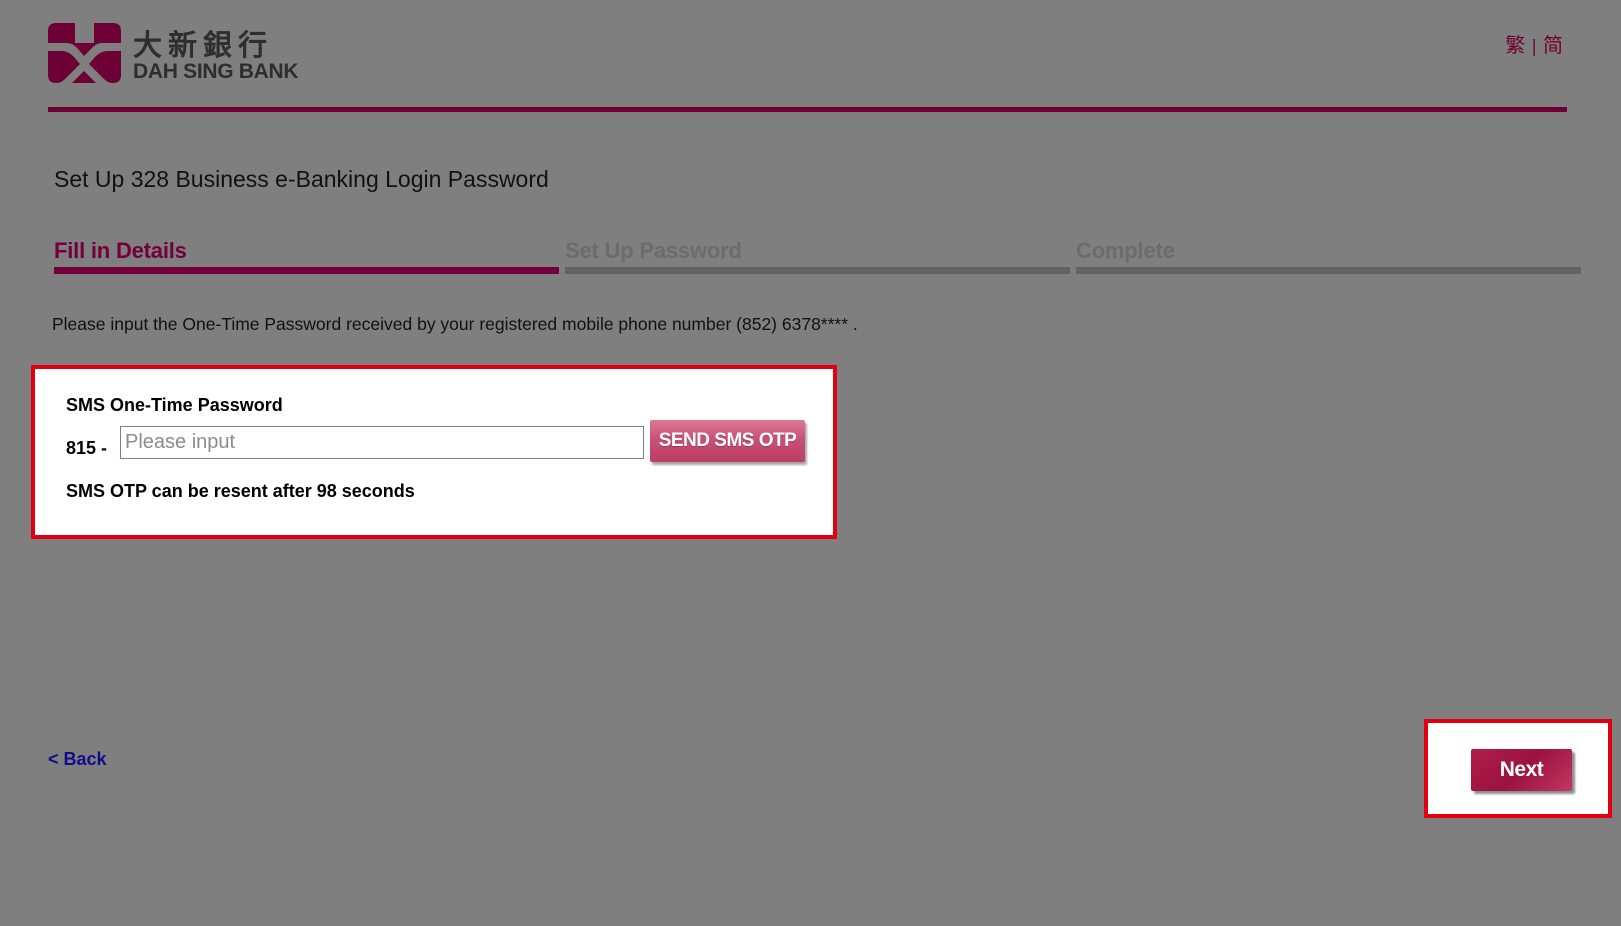 The width and height of the screenshot is (1621, 926). Describe the element at coordinates (174, 405) in the screenshot. I see `otp-title: SMS One-Time Password` at that location.